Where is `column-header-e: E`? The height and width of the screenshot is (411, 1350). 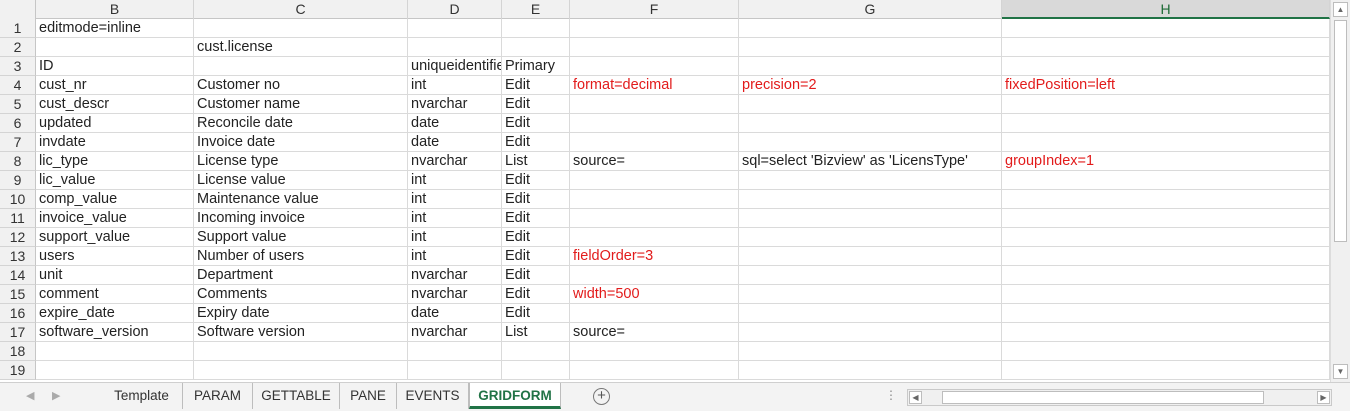 column-header-e: E is located at coordinates (536, 9).